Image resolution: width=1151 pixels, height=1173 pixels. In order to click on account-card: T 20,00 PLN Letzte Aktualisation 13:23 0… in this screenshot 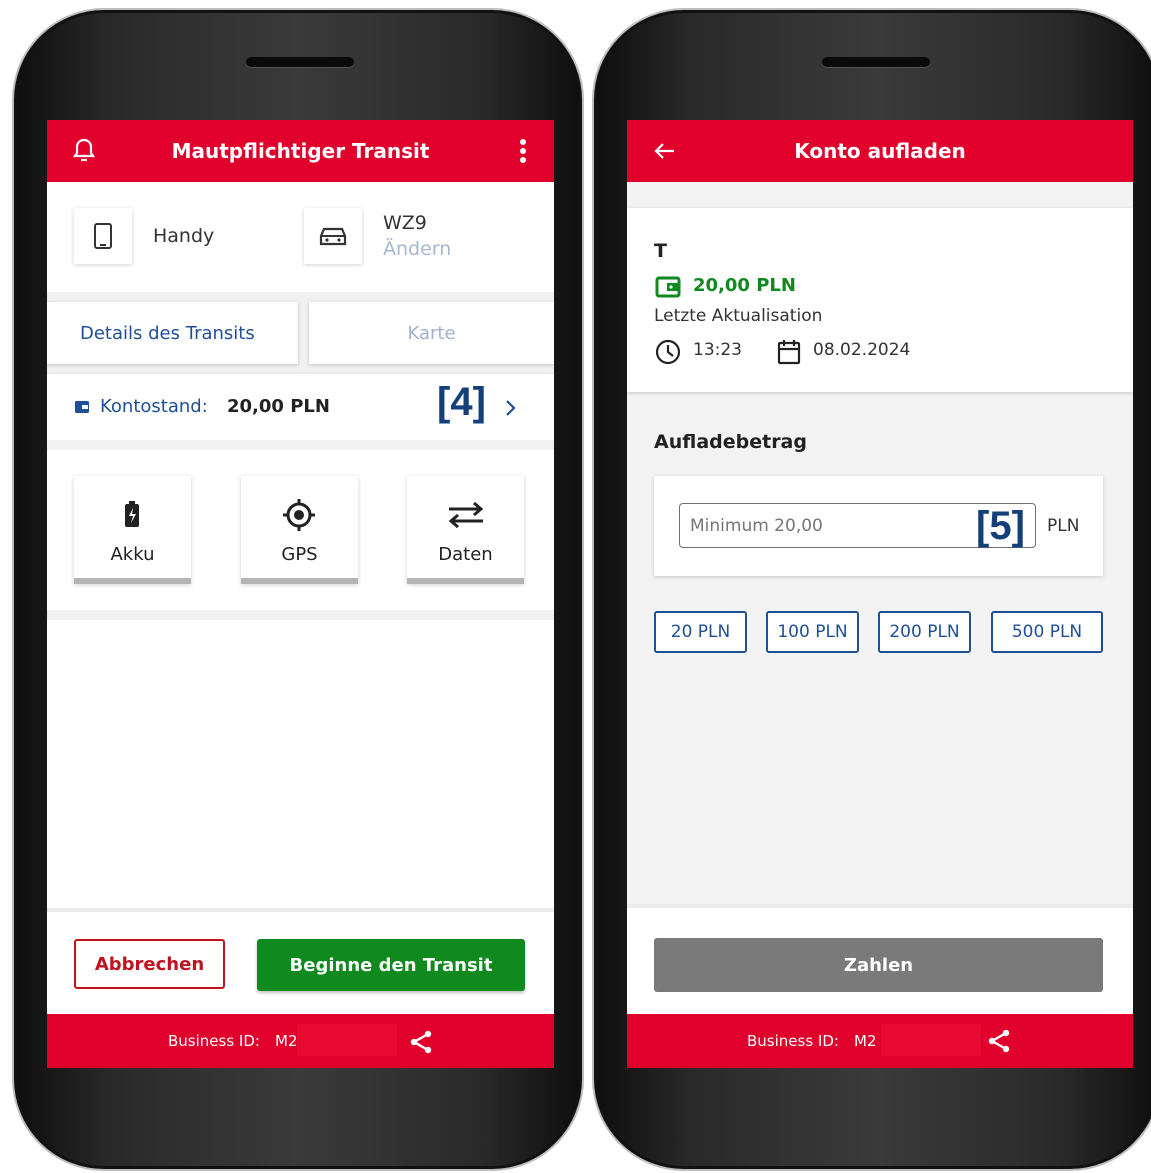, I will do `click(880, 300)`.